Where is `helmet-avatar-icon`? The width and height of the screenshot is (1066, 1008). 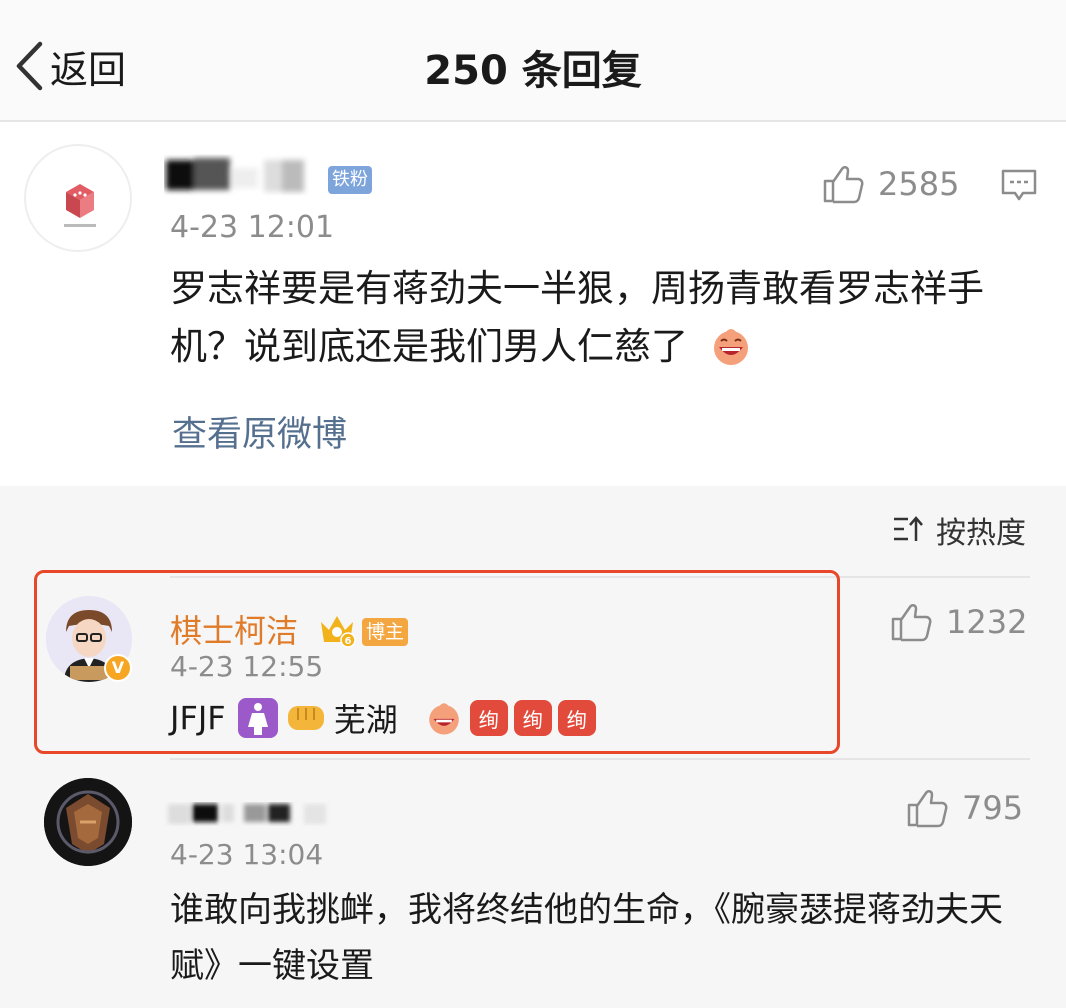 helmet-avatar-icon is located at coordinates (88, 822).